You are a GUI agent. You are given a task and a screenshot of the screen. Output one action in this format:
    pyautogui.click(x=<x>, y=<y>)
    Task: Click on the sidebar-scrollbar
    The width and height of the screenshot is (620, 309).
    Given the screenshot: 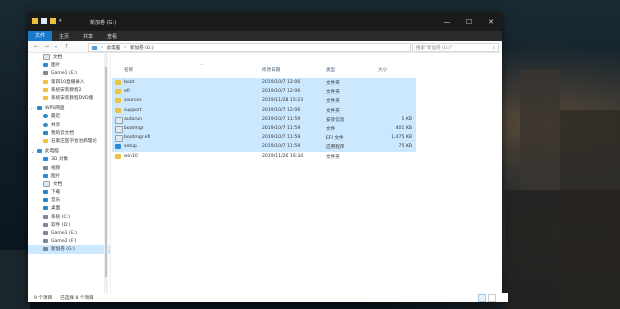 What is the action you would take?
    pyautogui.click(x=106, y=173)
    